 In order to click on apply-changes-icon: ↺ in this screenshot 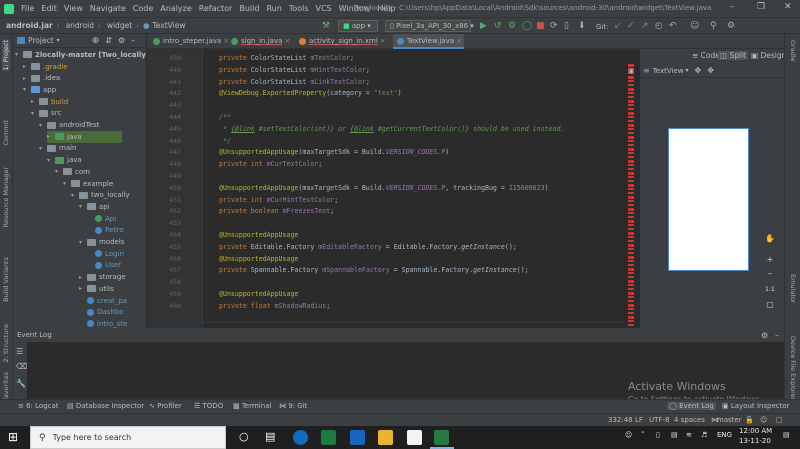, I will do `click(498, 26)`.